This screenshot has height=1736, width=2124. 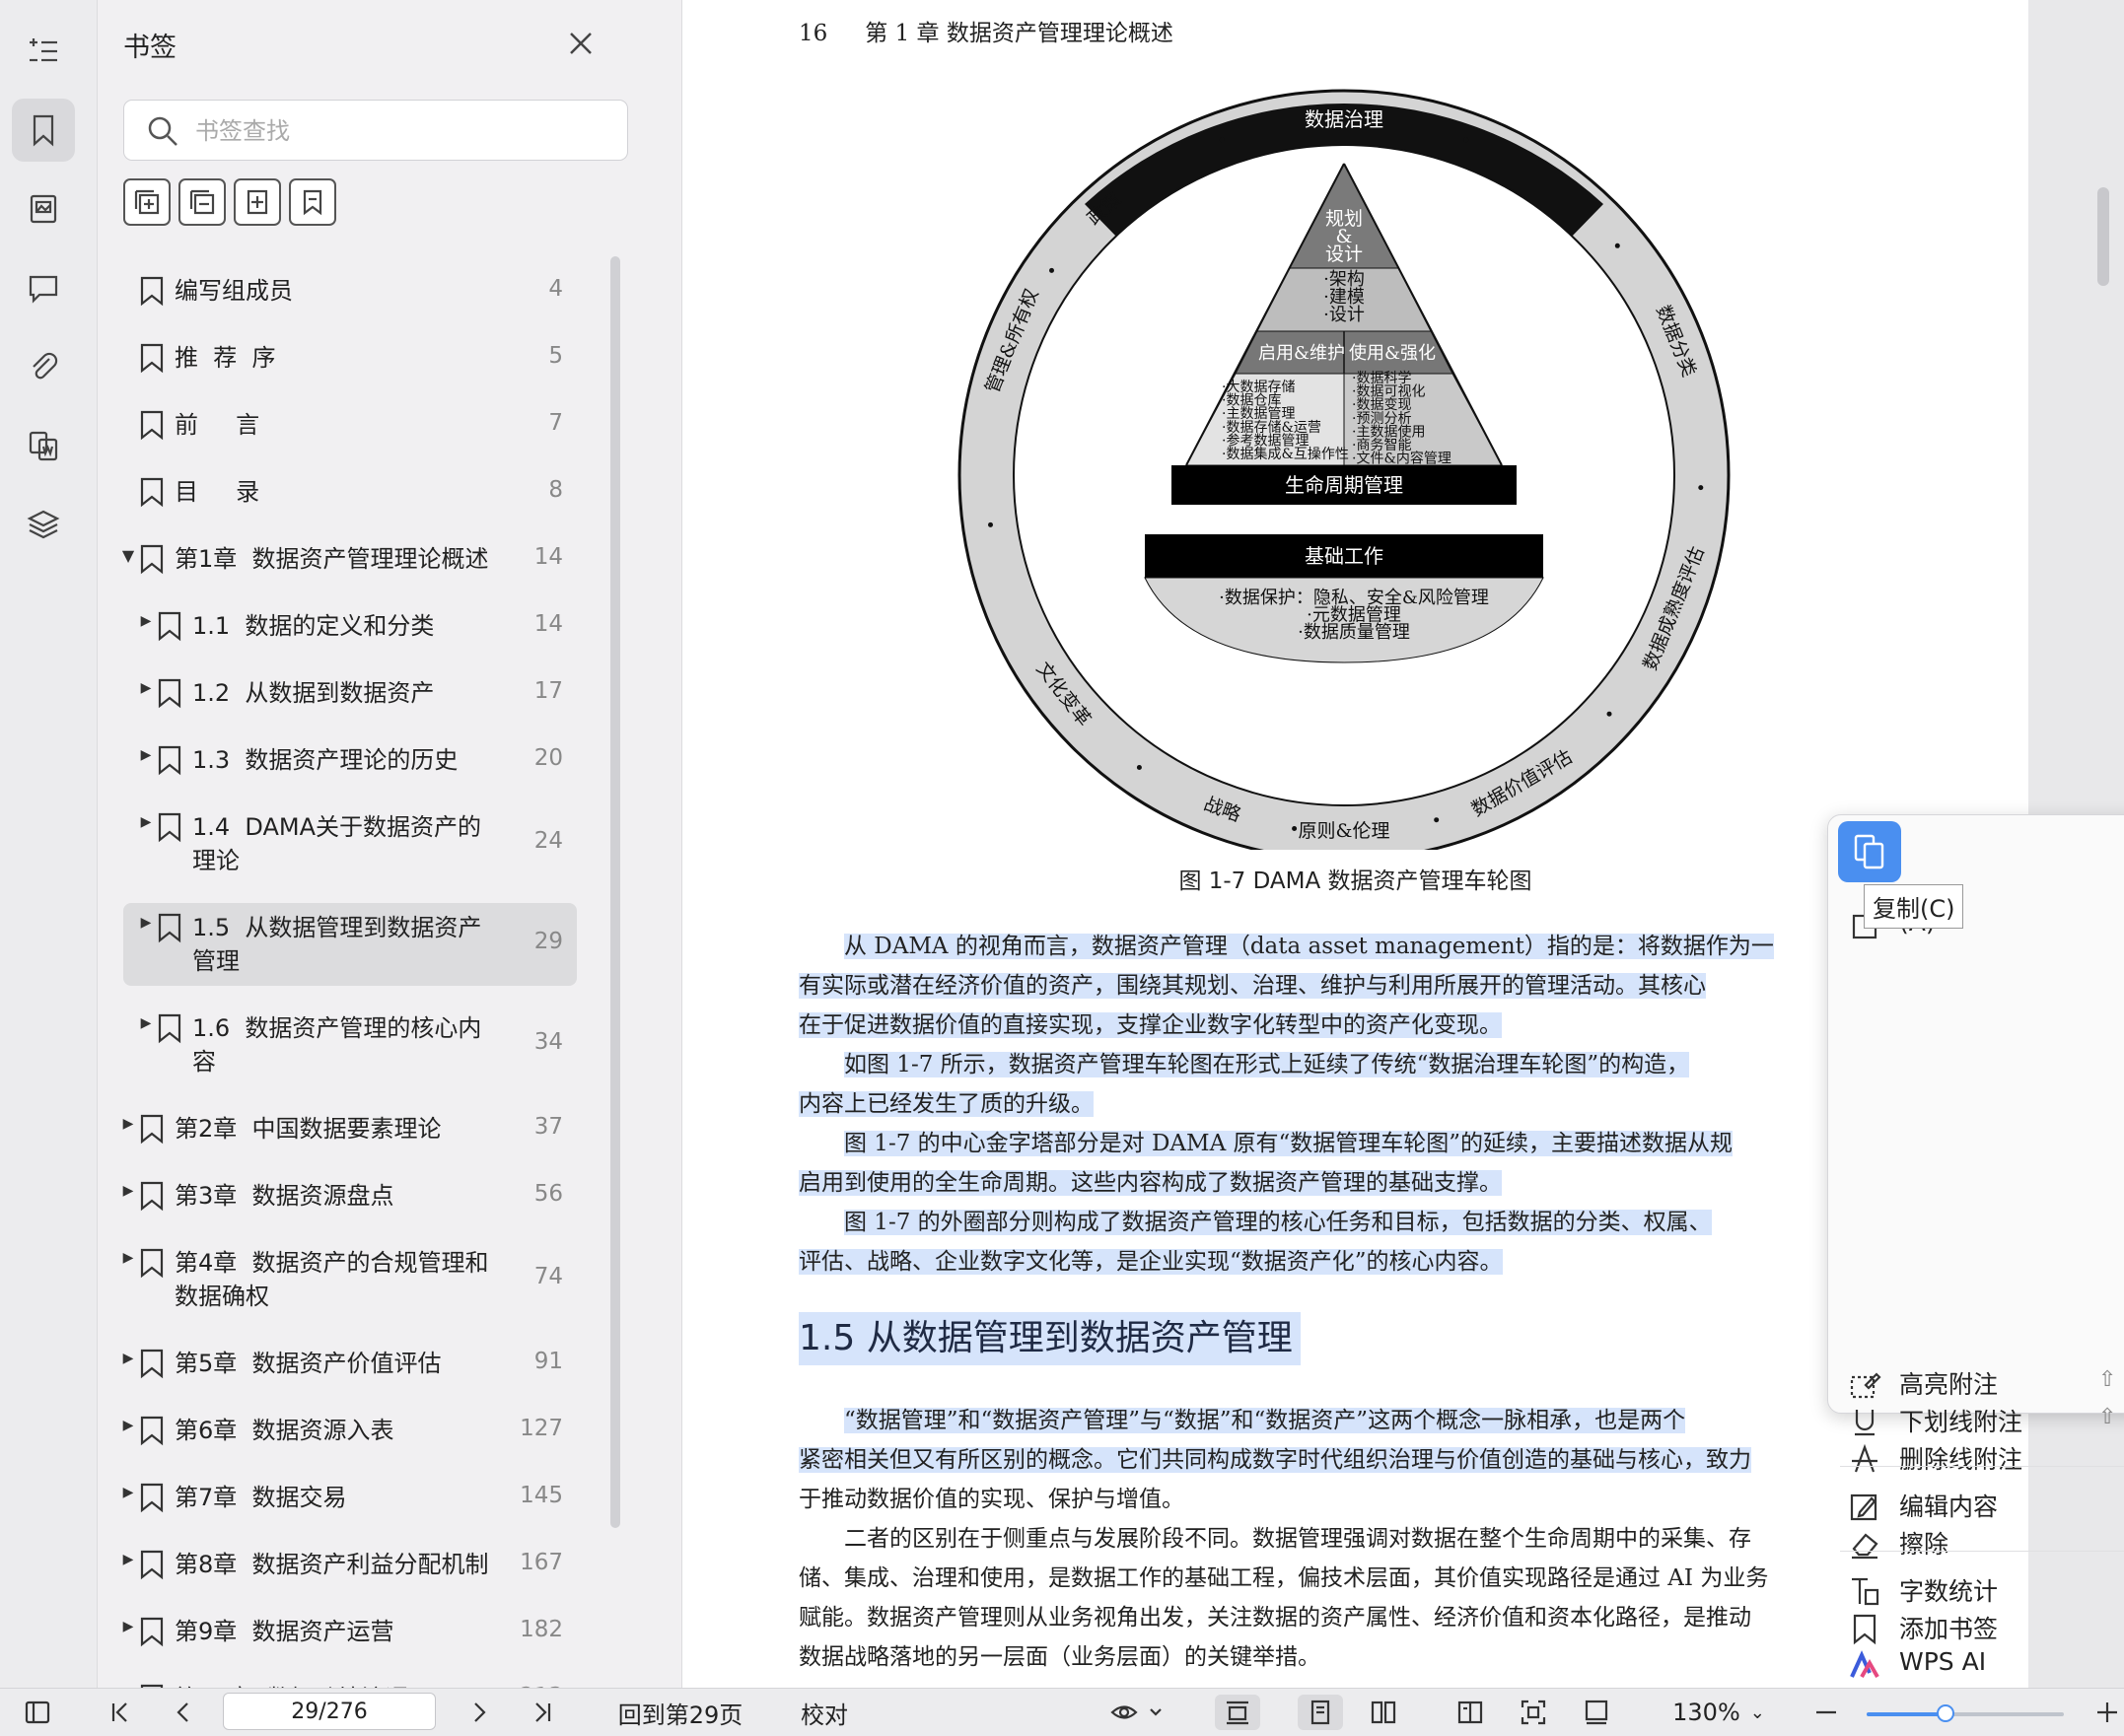 I want to click on fit-page-icon, so click(x=1533, y=1712).